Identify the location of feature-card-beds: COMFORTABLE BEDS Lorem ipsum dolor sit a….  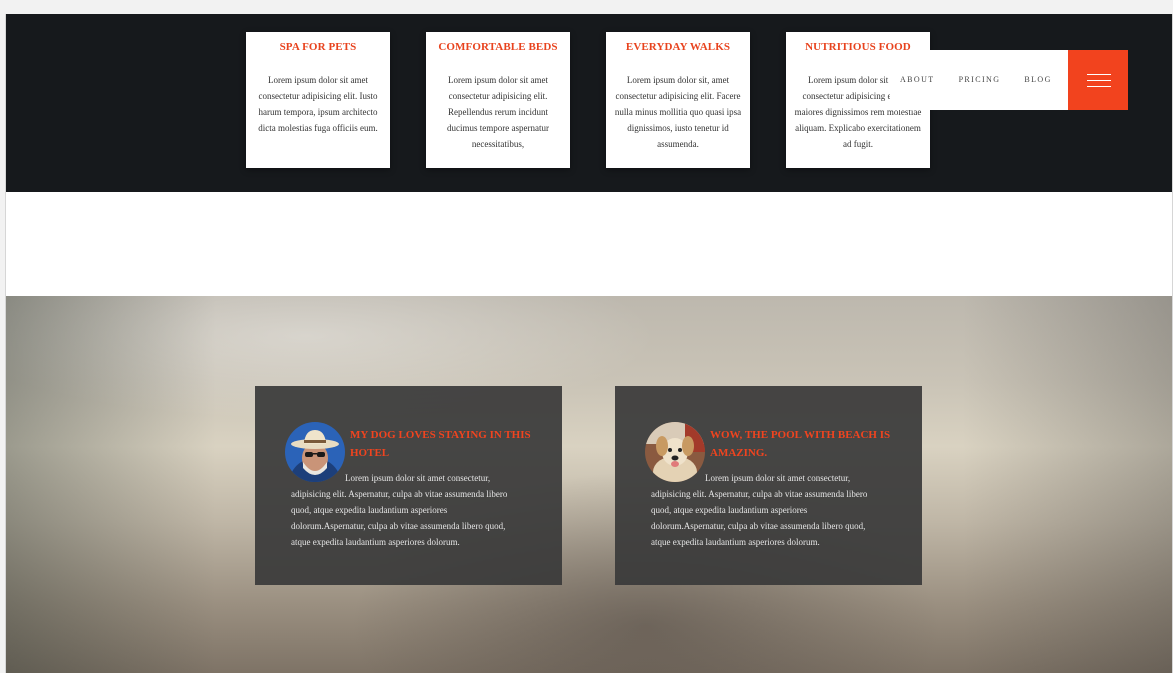
(498, 100).